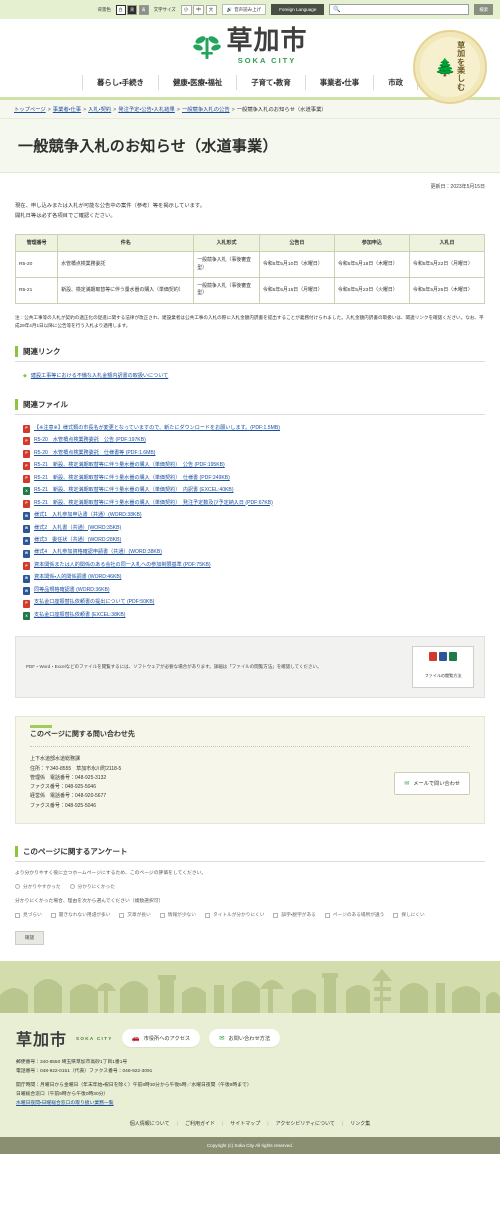  Describe the element at coordinates (443, 667) in the screenshot. I see `file-viewer-help-button: ファイルの閲覧方法` at that location.